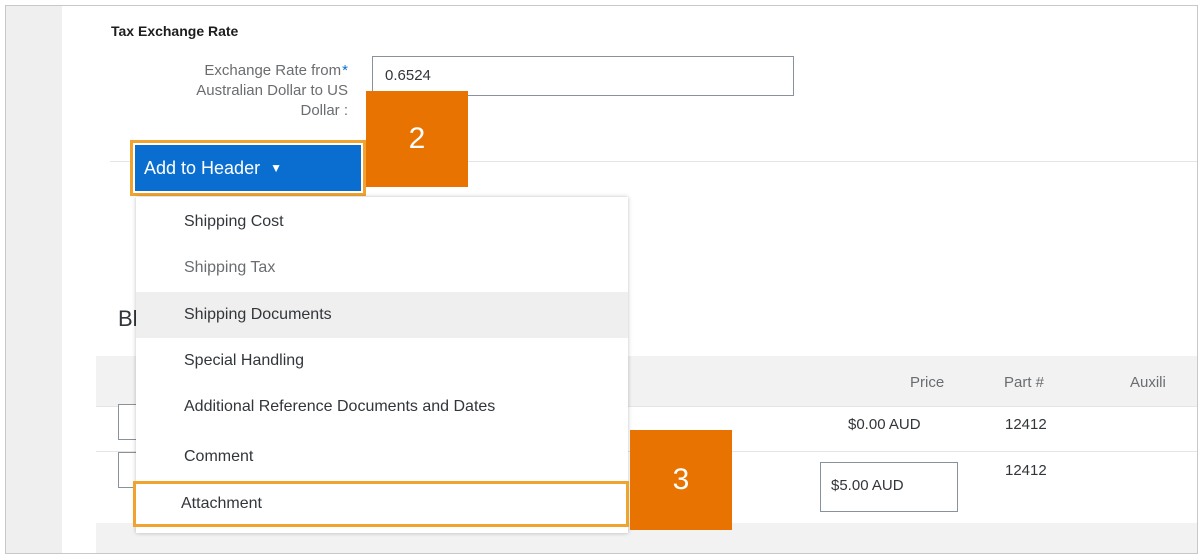 The width and height of the screenshot is (1203, 560). What do you see at coordinates (889, 487) in the screenshot?
I see `row-2-price-input: $5.00 AUD` at bounding box center [889, 487].